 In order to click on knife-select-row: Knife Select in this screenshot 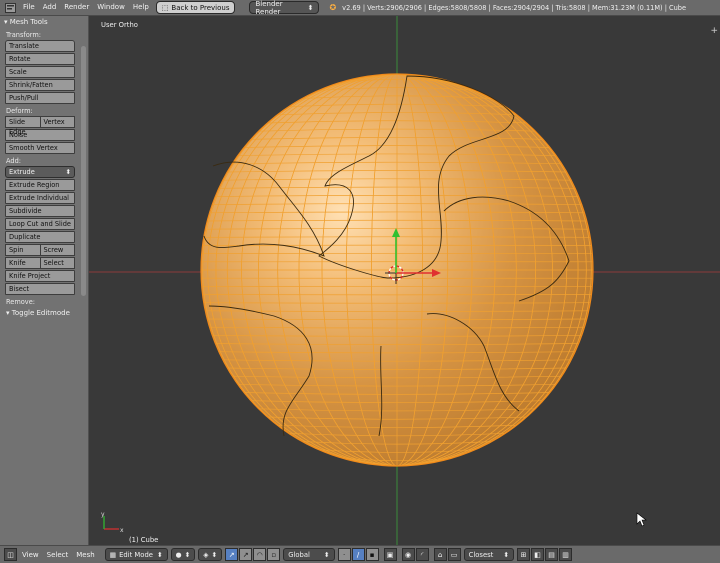, I will do `click(40, 263)`.